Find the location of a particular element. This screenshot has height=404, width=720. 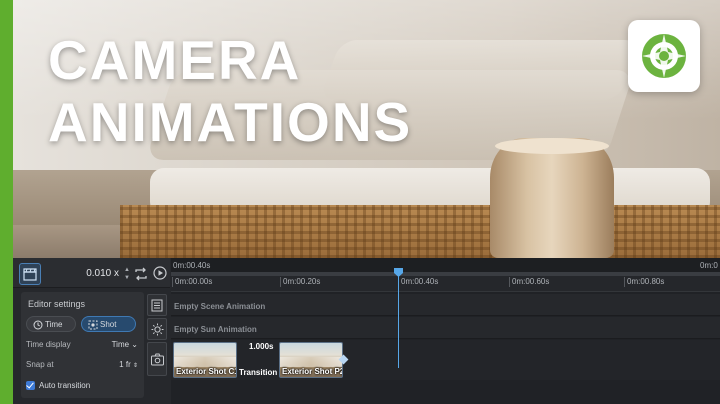

sun-track-button is located at coordinates (157, 329).